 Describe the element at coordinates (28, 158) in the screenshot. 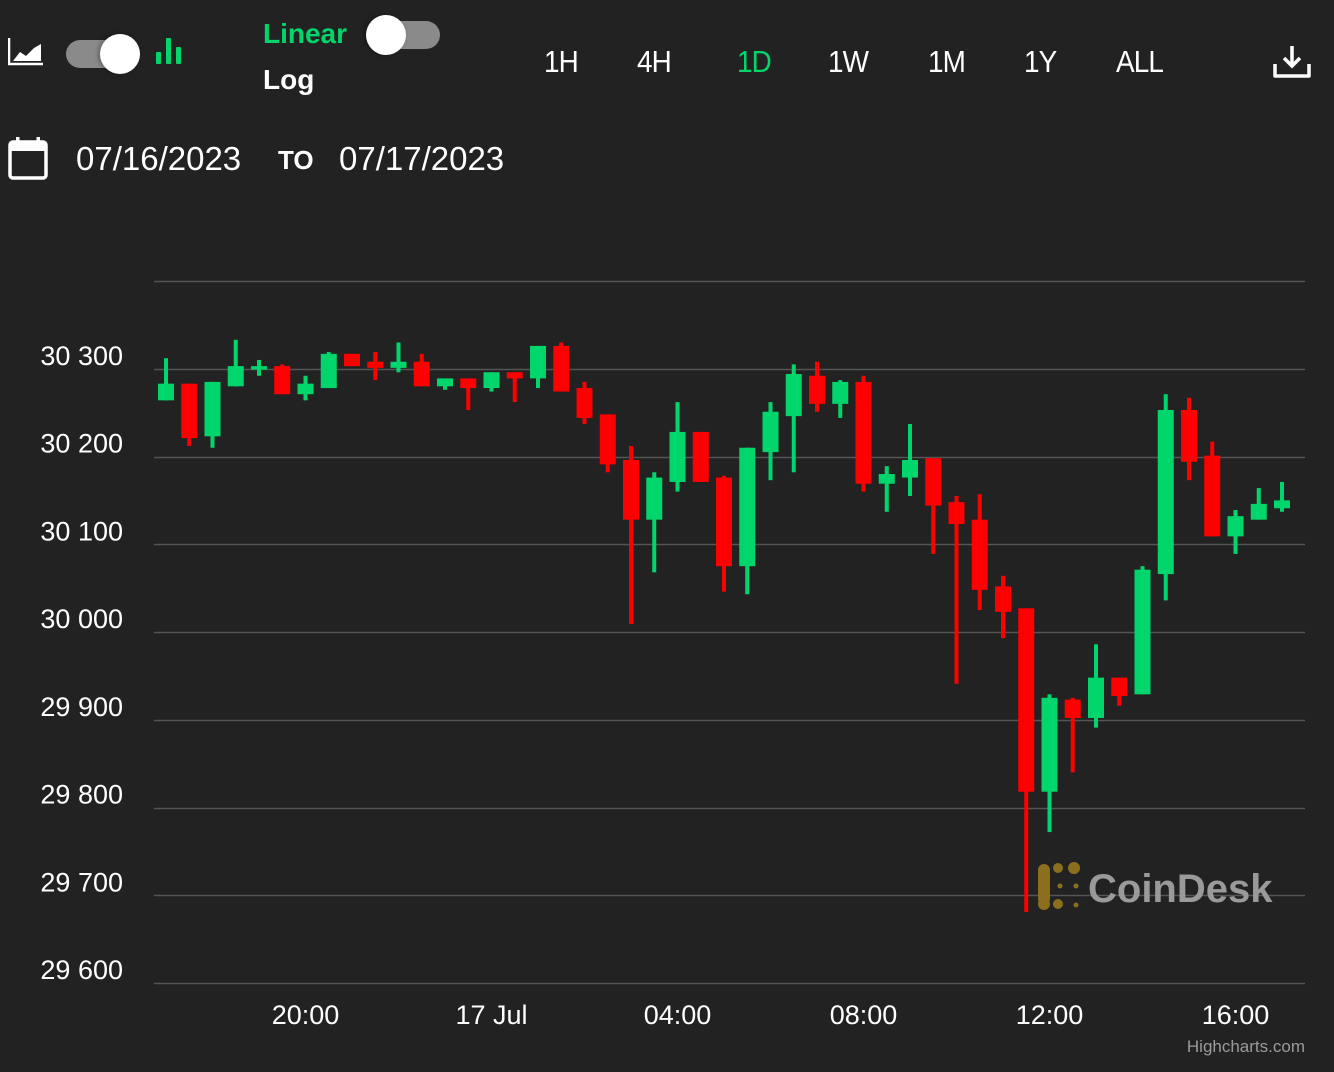

I see `calendar-icon` at that location.